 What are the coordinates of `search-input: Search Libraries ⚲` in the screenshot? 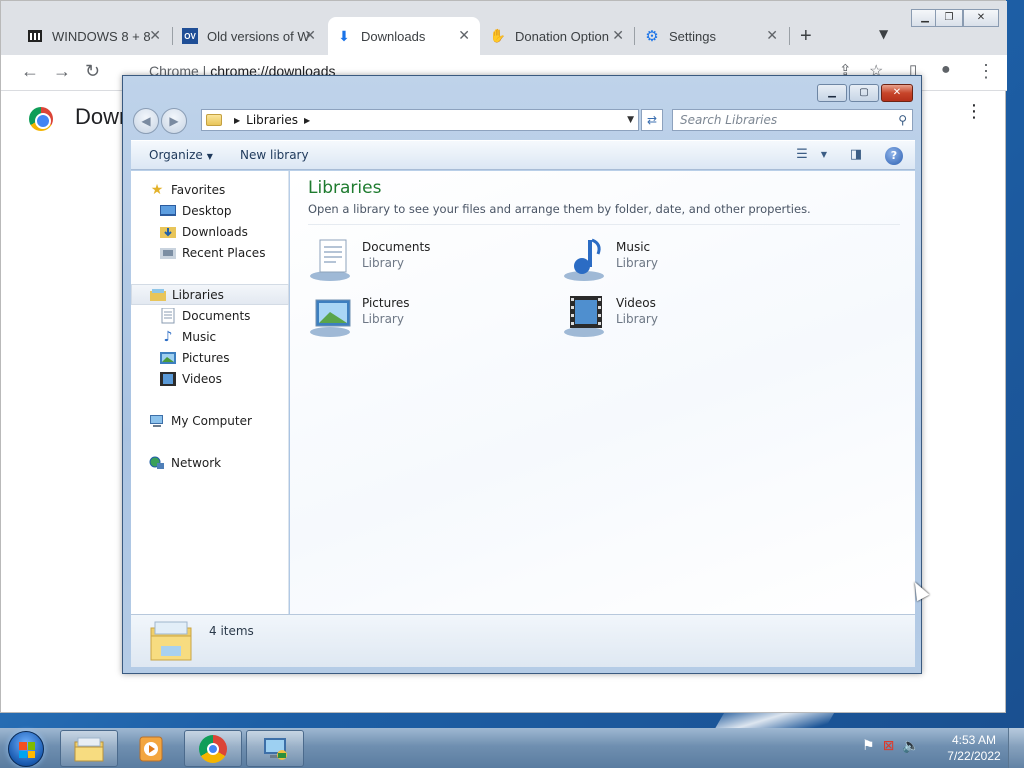 It's located at (792, 120).